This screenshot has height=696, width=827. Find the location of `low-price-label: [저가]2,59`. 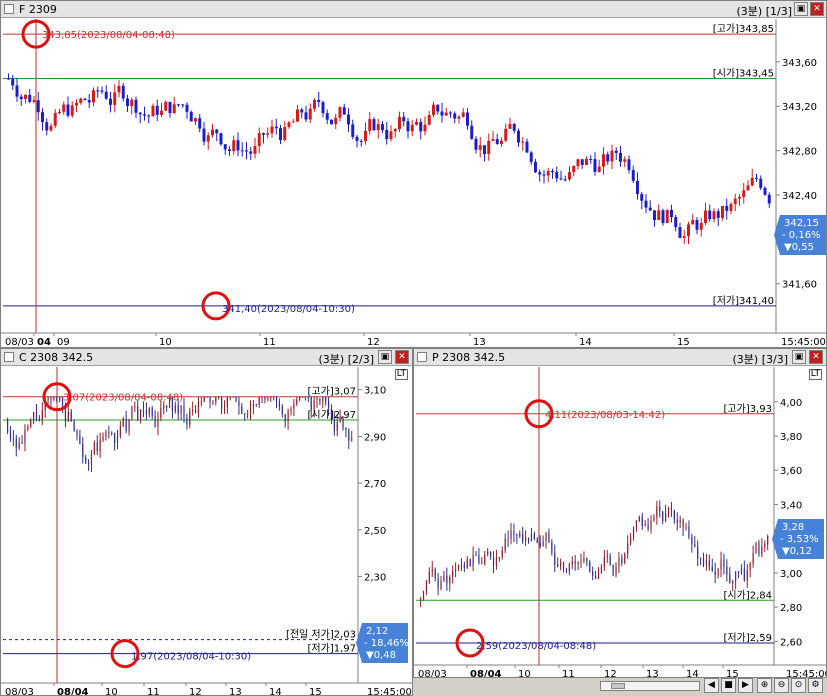

low-price-label: [저가]2,59 is located at coordinates (748, 638).